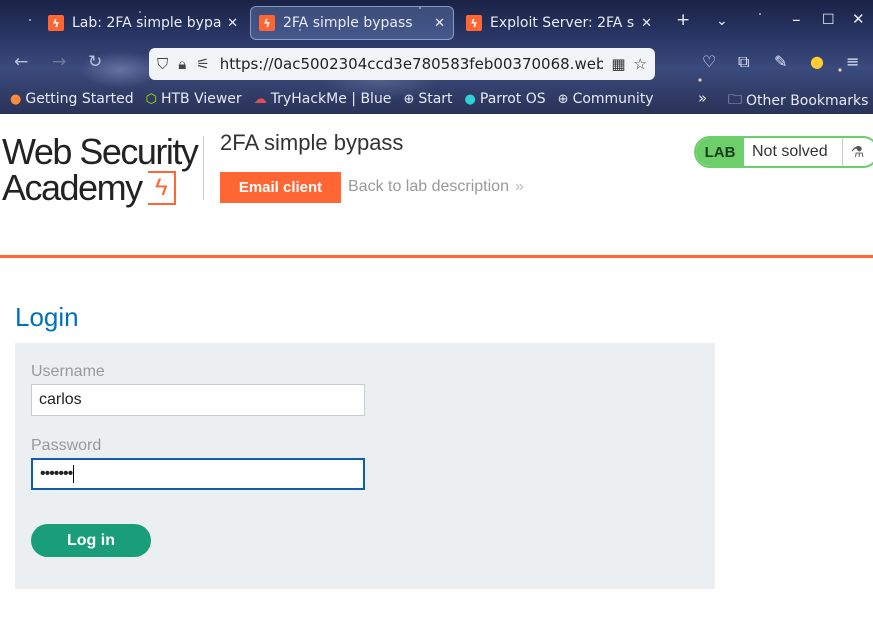 The width and height of the screenshot is (873, 622). I want to click on password-label: Password, so click(66, 445).